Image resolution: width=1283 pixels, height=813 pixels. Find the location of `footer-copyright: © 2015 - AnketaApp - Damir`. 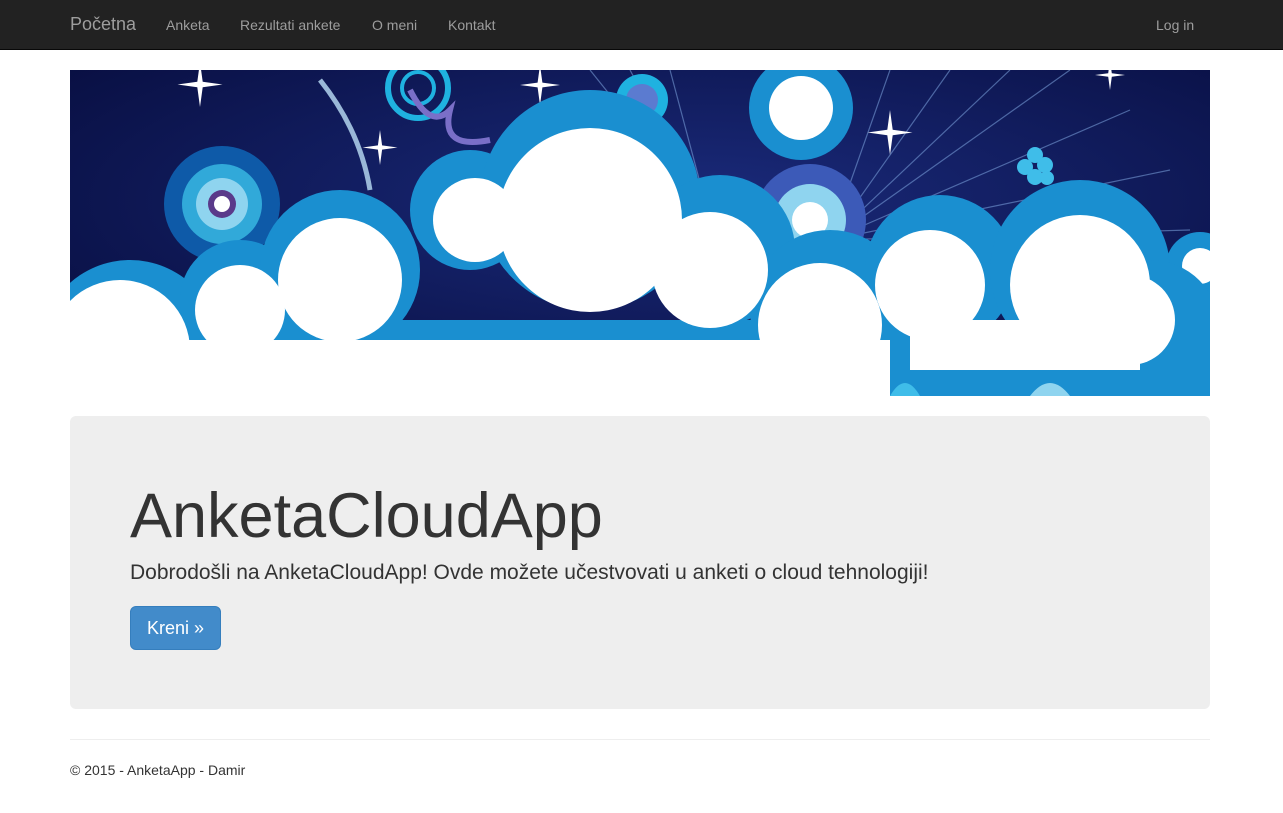

footer-copyright: © 2015 - AnketaApp - Damir is located at coordinates (158, 770).